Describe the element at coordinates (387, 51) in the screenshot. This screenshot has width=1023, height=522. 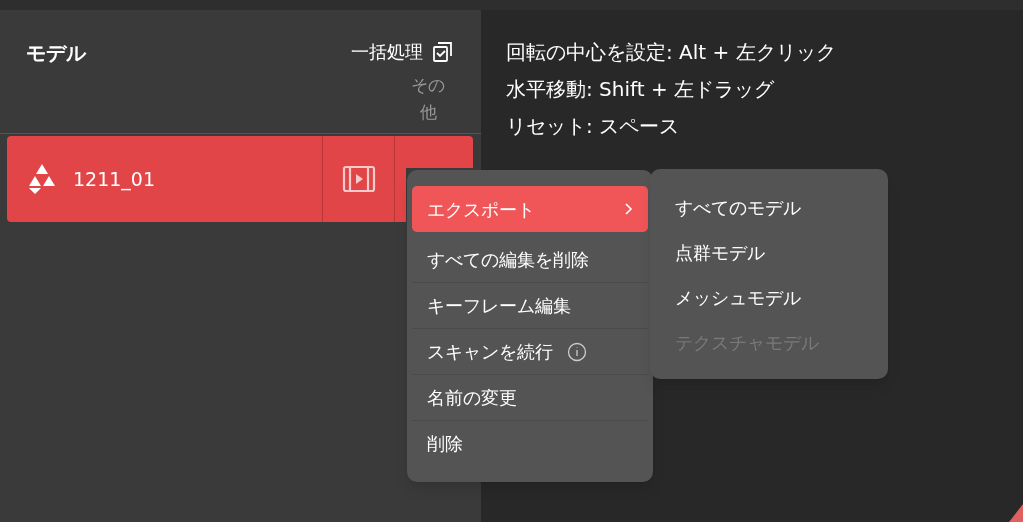
I see `batch-process-button: 一括処理` at that location.